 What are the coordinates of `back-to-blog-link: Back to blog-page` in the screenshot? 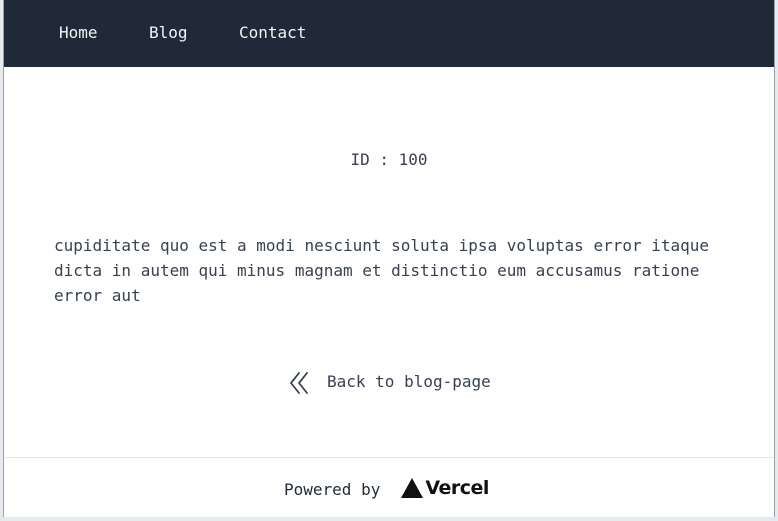 It's located at (389, 382).